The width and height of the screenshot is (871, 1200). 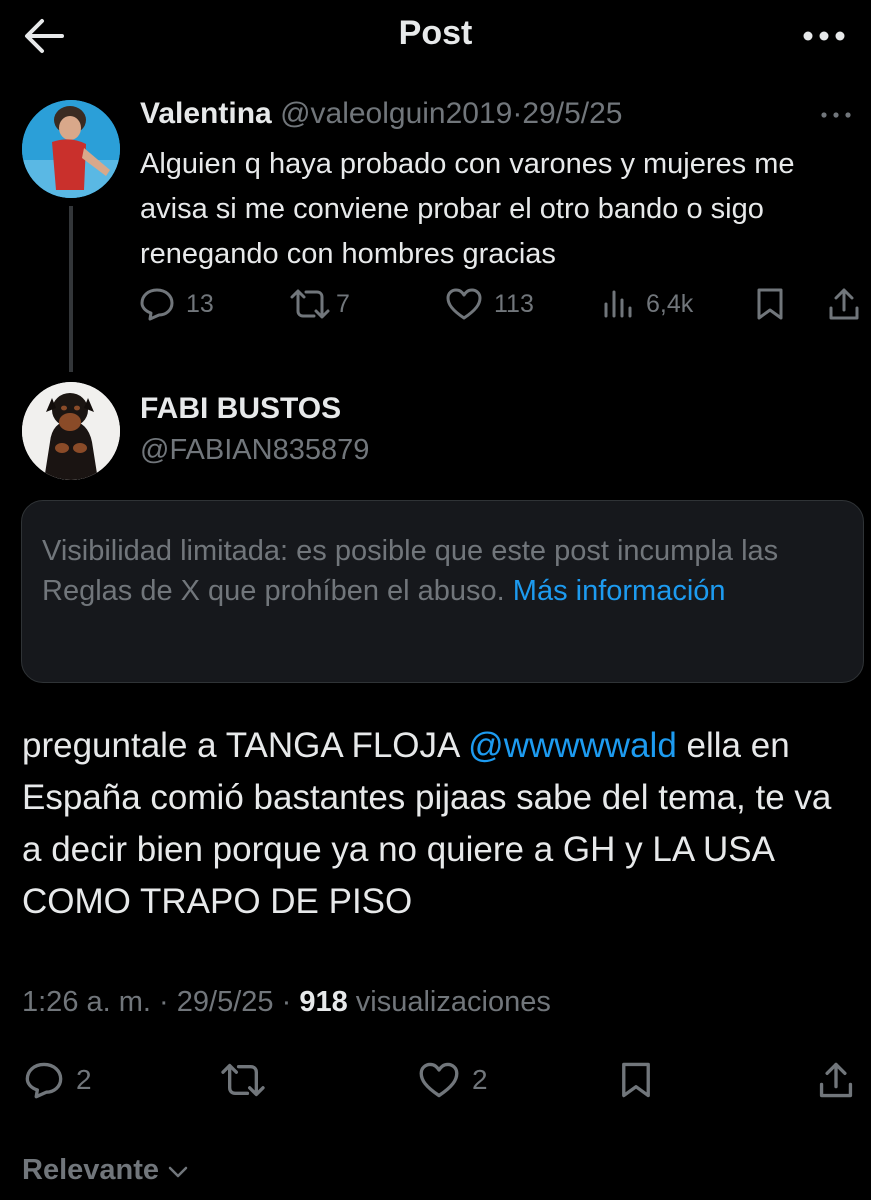 I want to click on repost-count: 7, so click(x=343, y=303).